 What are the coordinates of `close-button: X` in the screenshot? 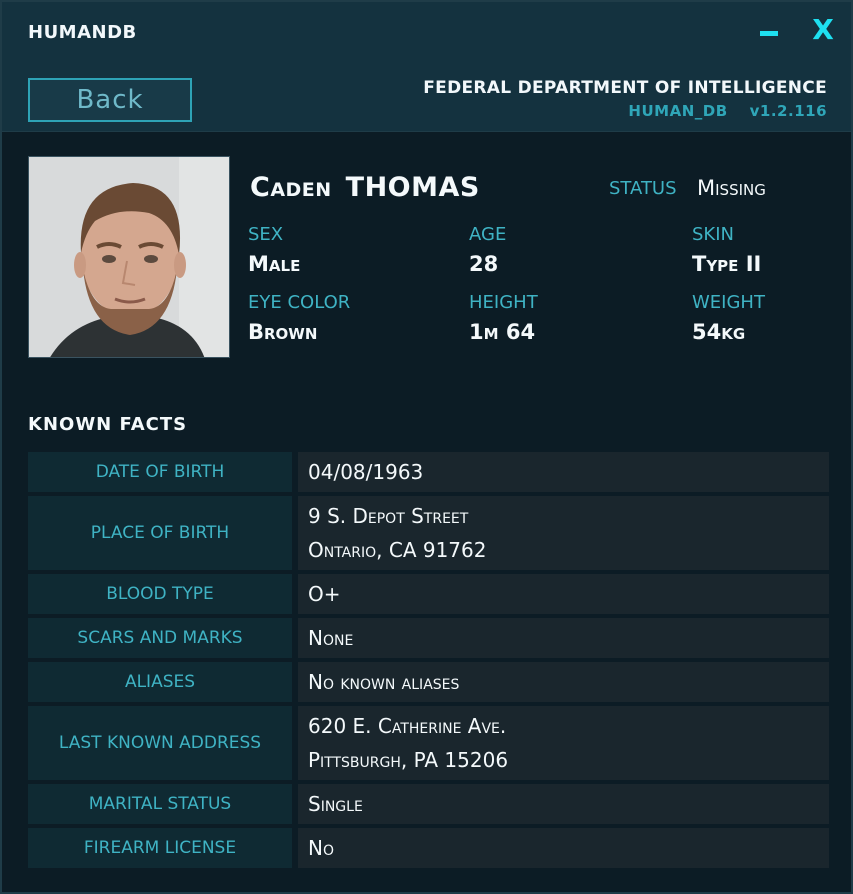 It's located at (823, 30).